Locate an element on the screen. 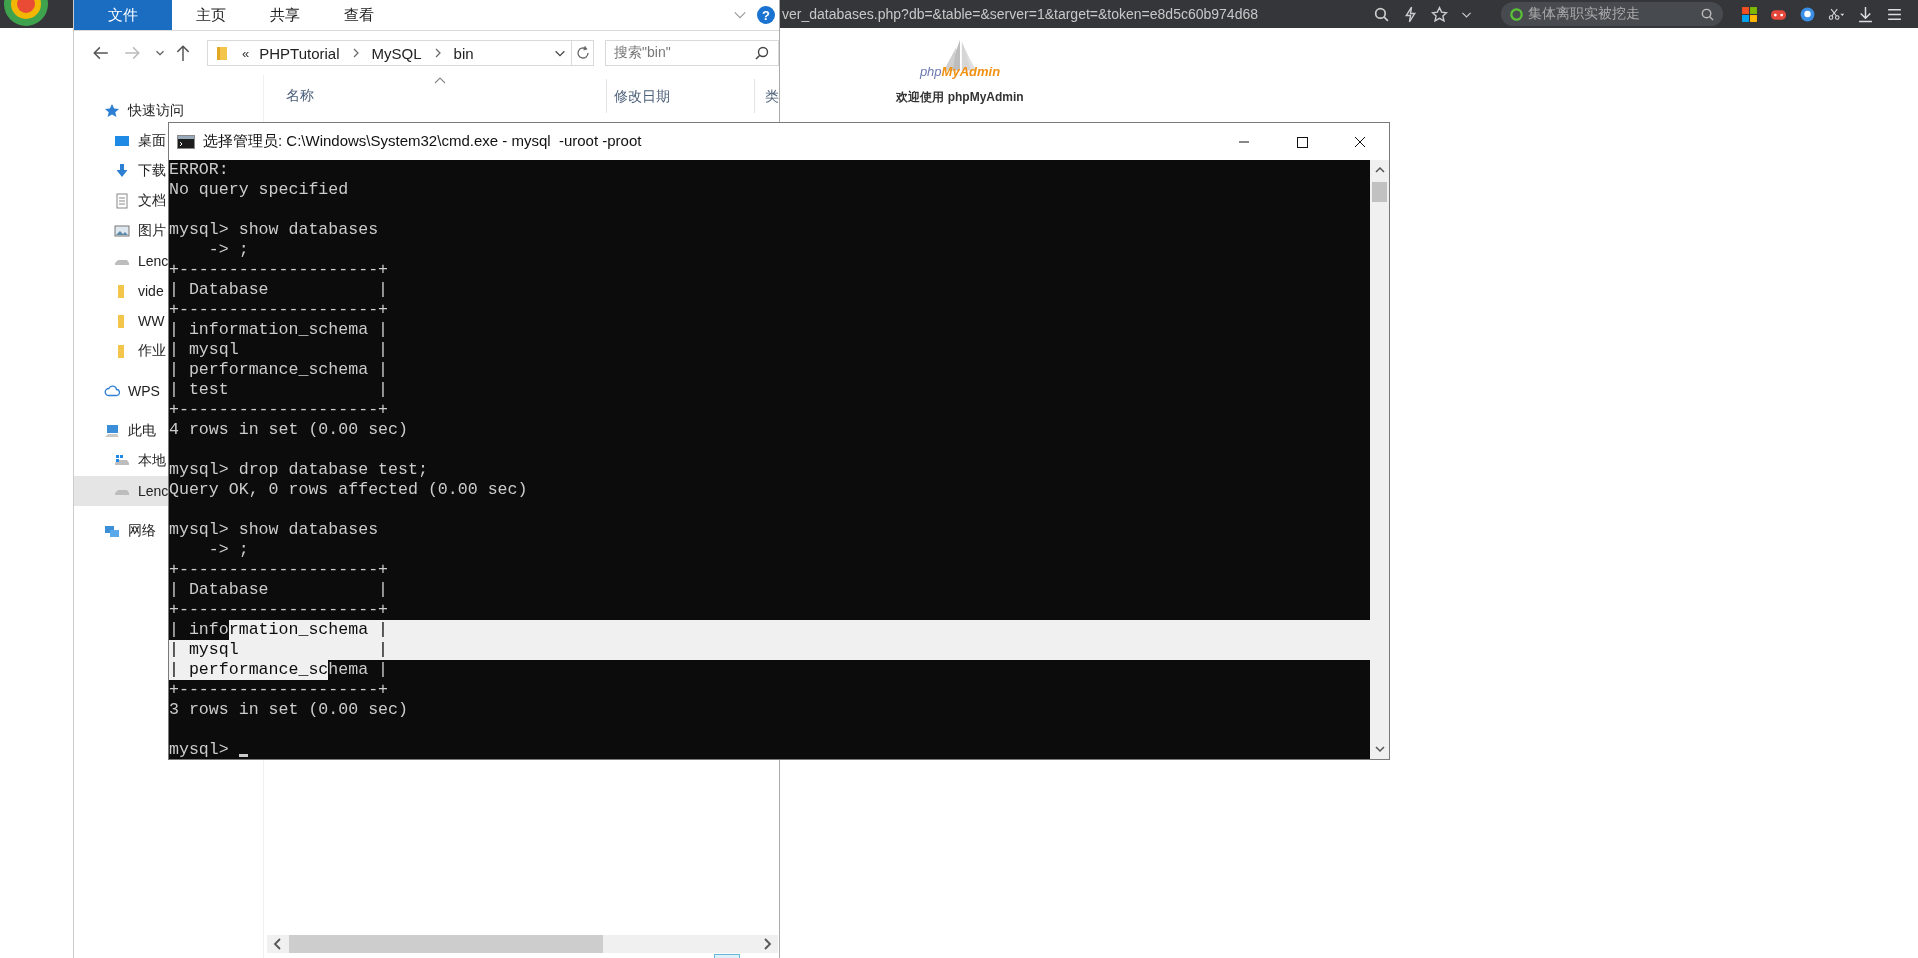 The width and height of the screenshot is (1918, 958). chevron-up-icon is located at coordinates (1379, 170).